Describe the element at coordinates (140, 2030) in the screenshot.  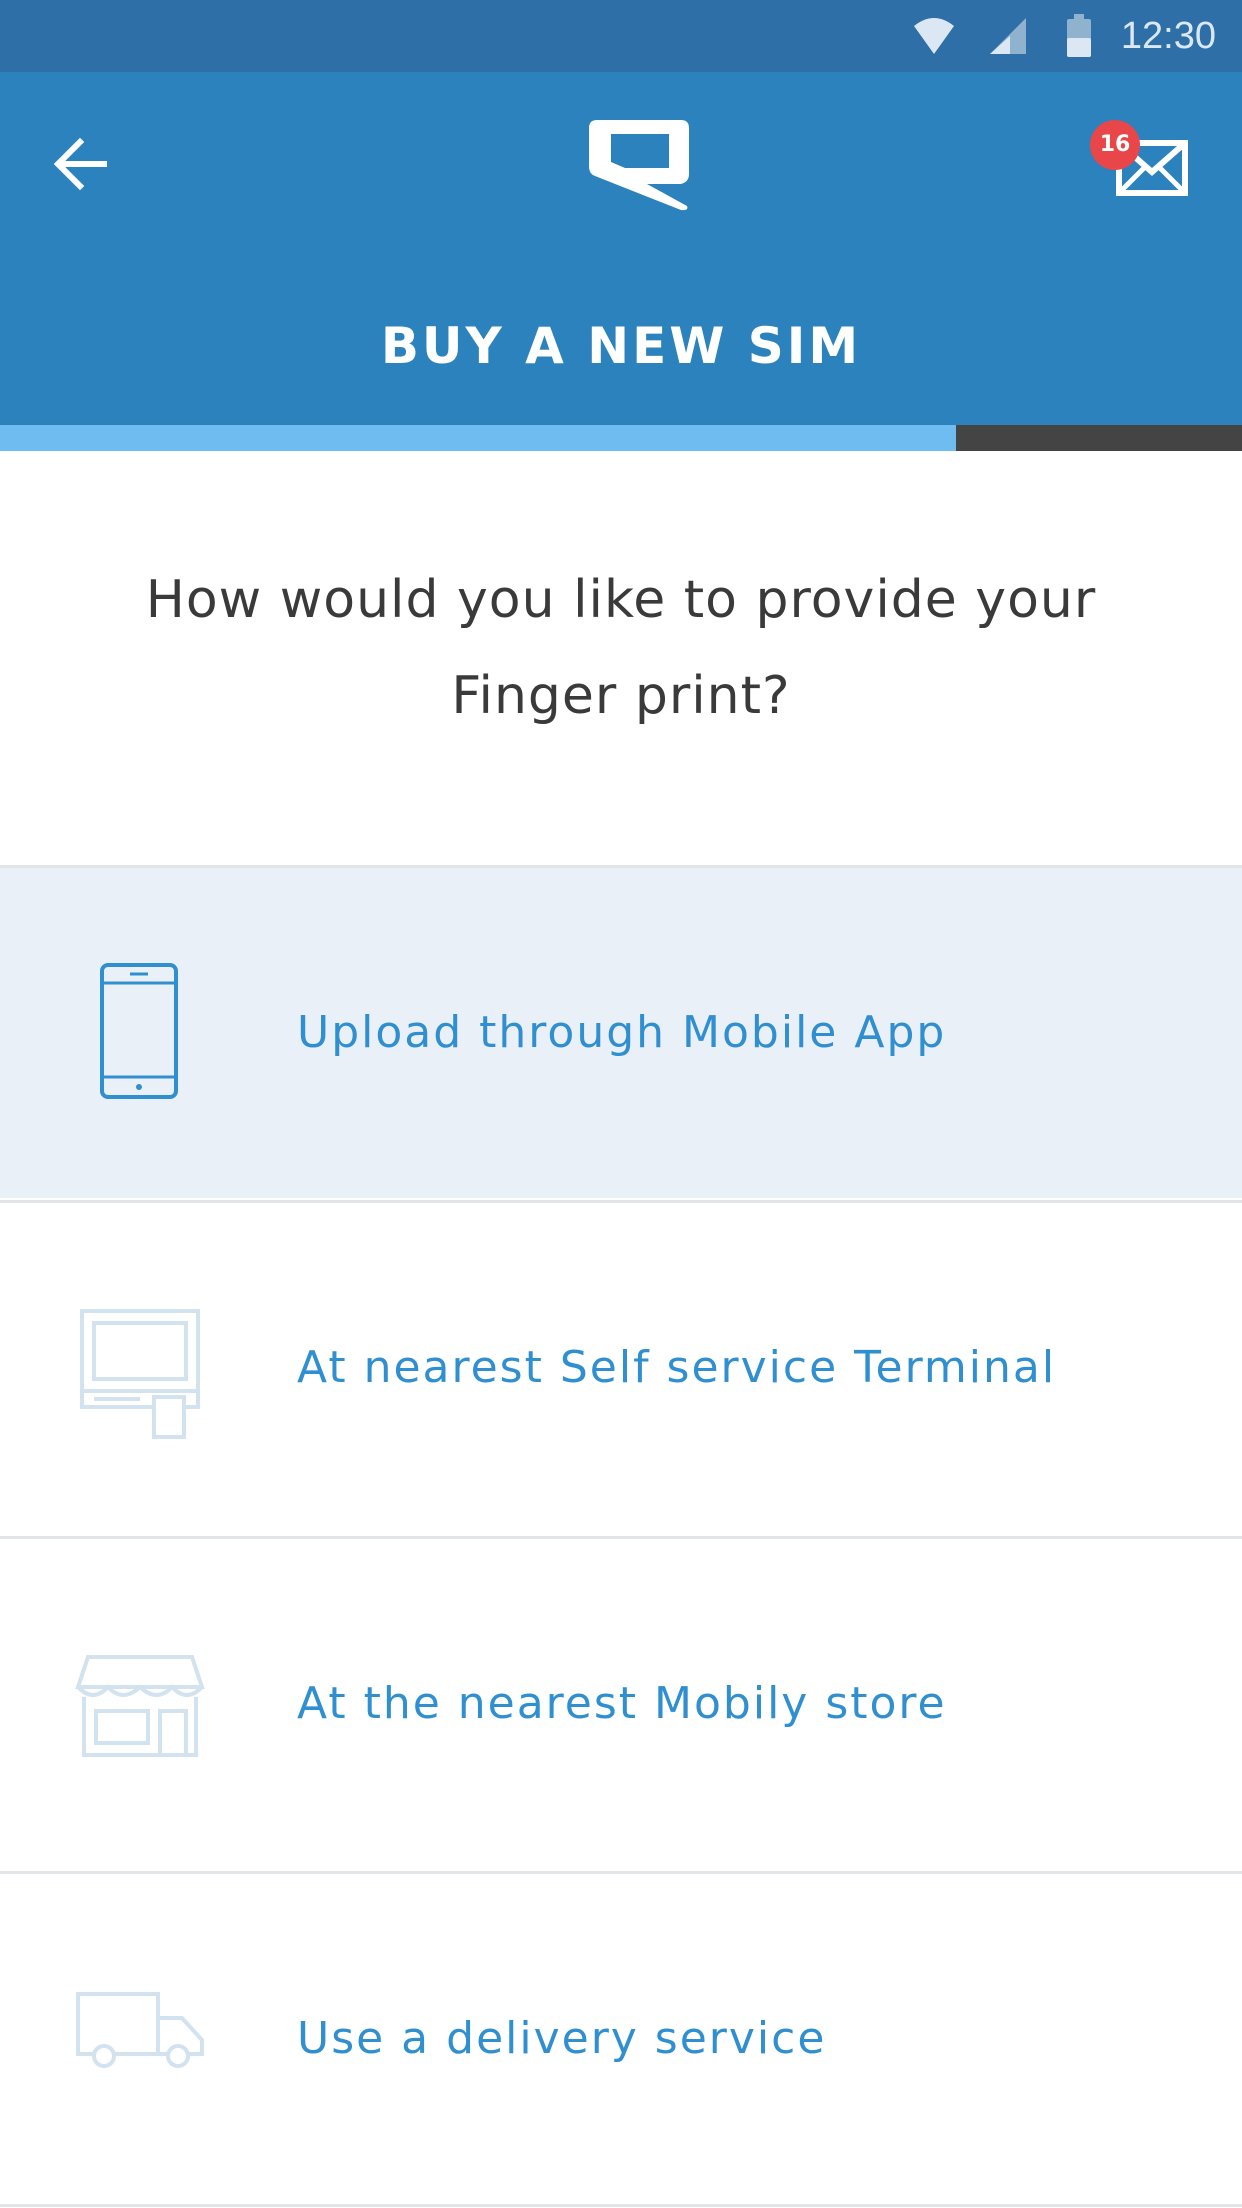
I see `delivery-truck-icon` at that location.